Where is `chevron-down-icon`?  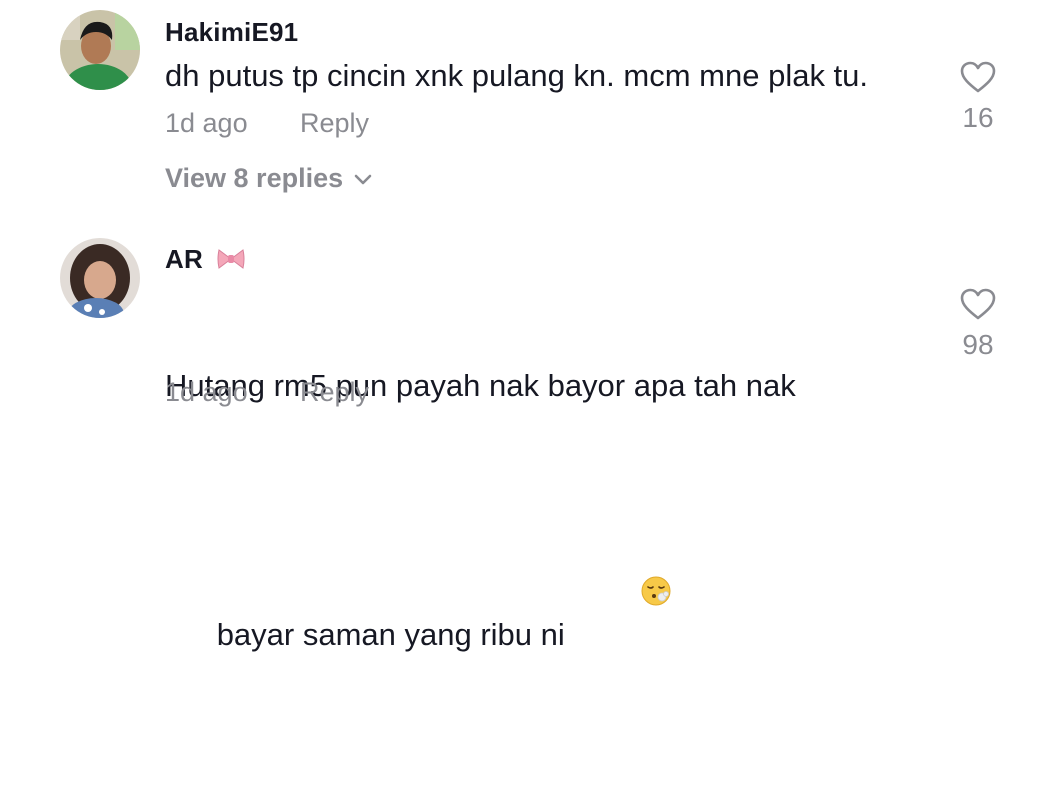
chevron-down-icon is located at coordinates (363, 178).